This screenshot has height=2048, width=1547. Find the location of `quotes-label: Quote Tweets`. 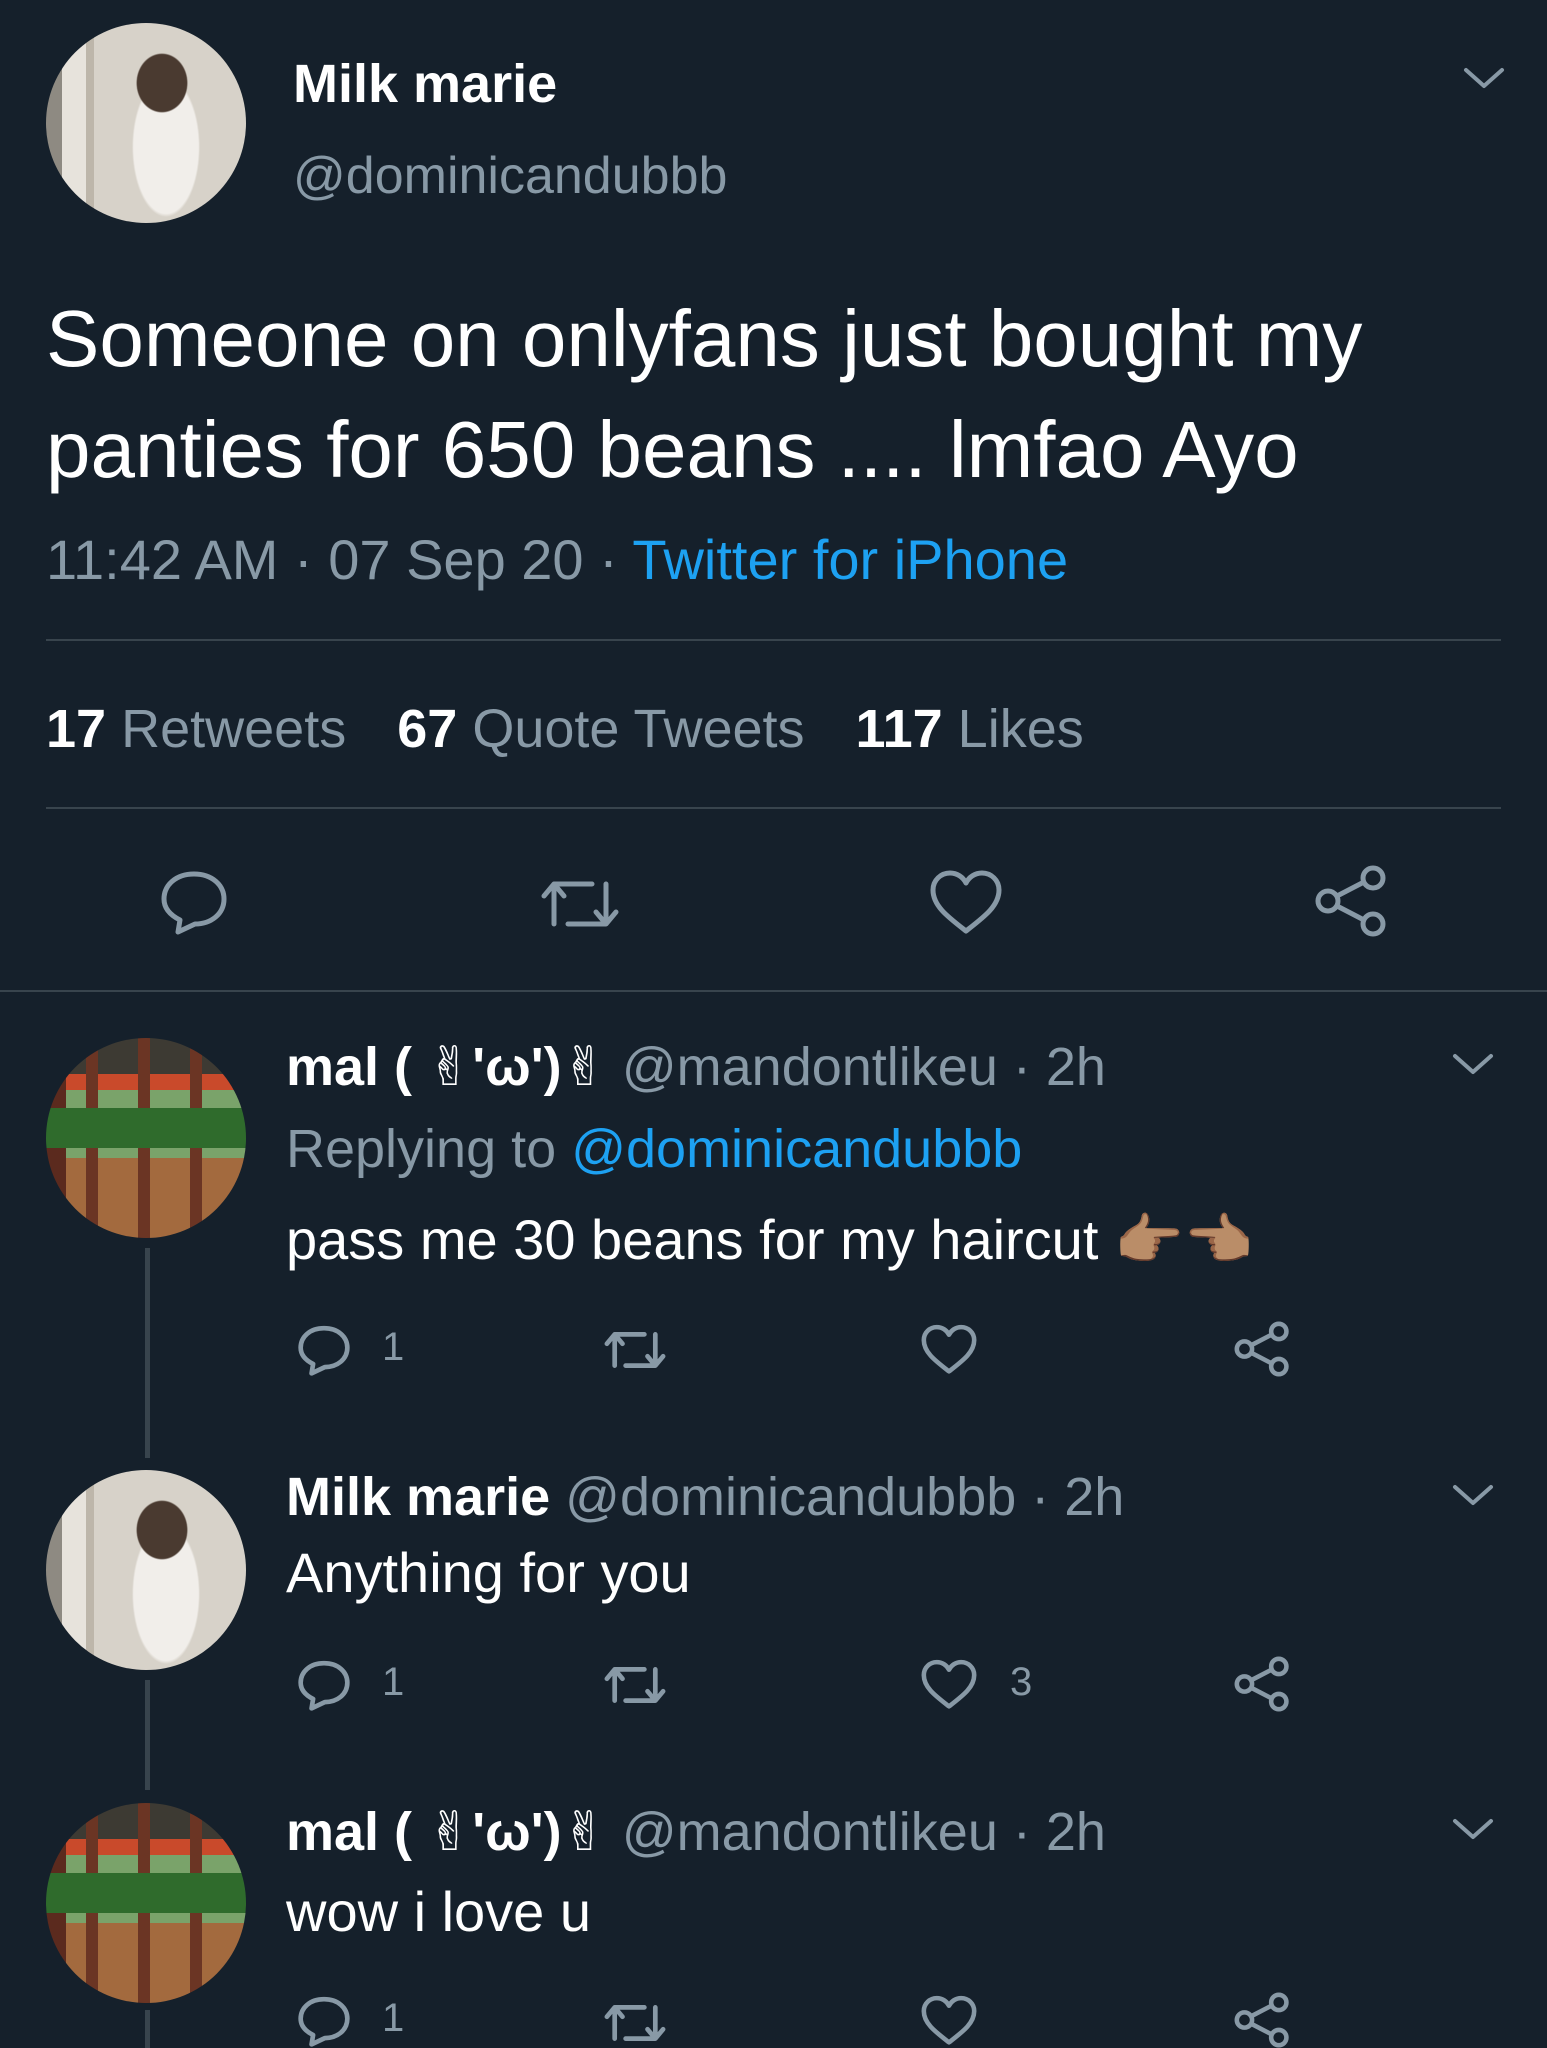

quotes-label: Quote Tweets is located at coordinates (638, 729).